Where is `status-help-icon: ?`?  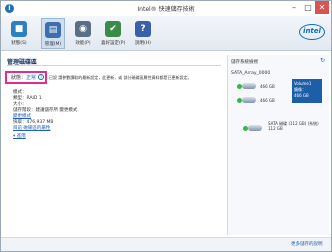
status-help-icon: ? is located at coordinates (41, 77).